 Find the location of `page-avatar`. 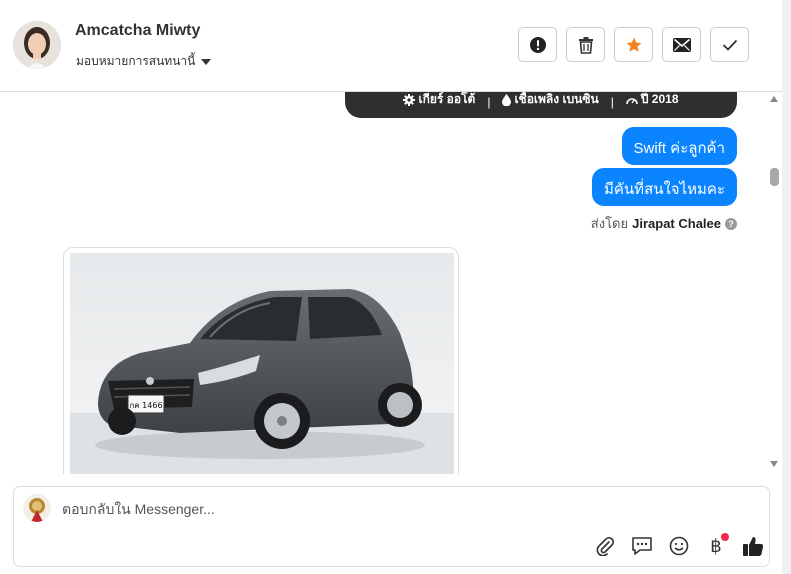

page-avatar is located at coordinates (37, 508).